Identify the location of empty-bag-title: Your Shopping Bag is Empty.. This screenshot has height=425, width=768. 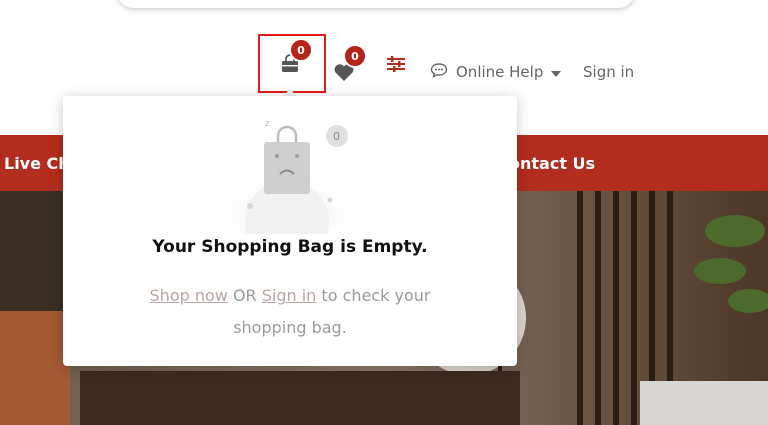
(290, 247).